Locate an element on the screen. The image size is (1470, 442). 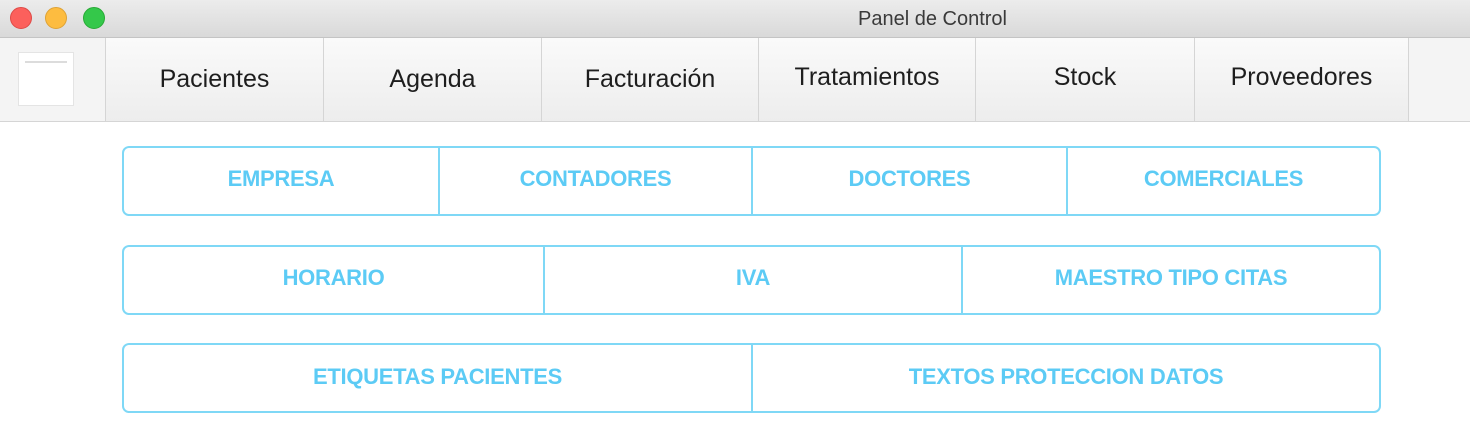
comerciales-button: COMERCIALES is located at coordinates (1223, 181).